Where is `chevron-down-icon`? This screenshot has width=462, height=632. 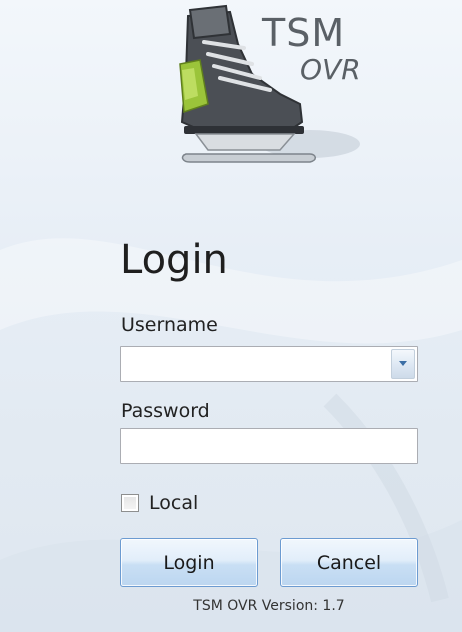
chevron-down-icon is located at coordinates (403, 363).